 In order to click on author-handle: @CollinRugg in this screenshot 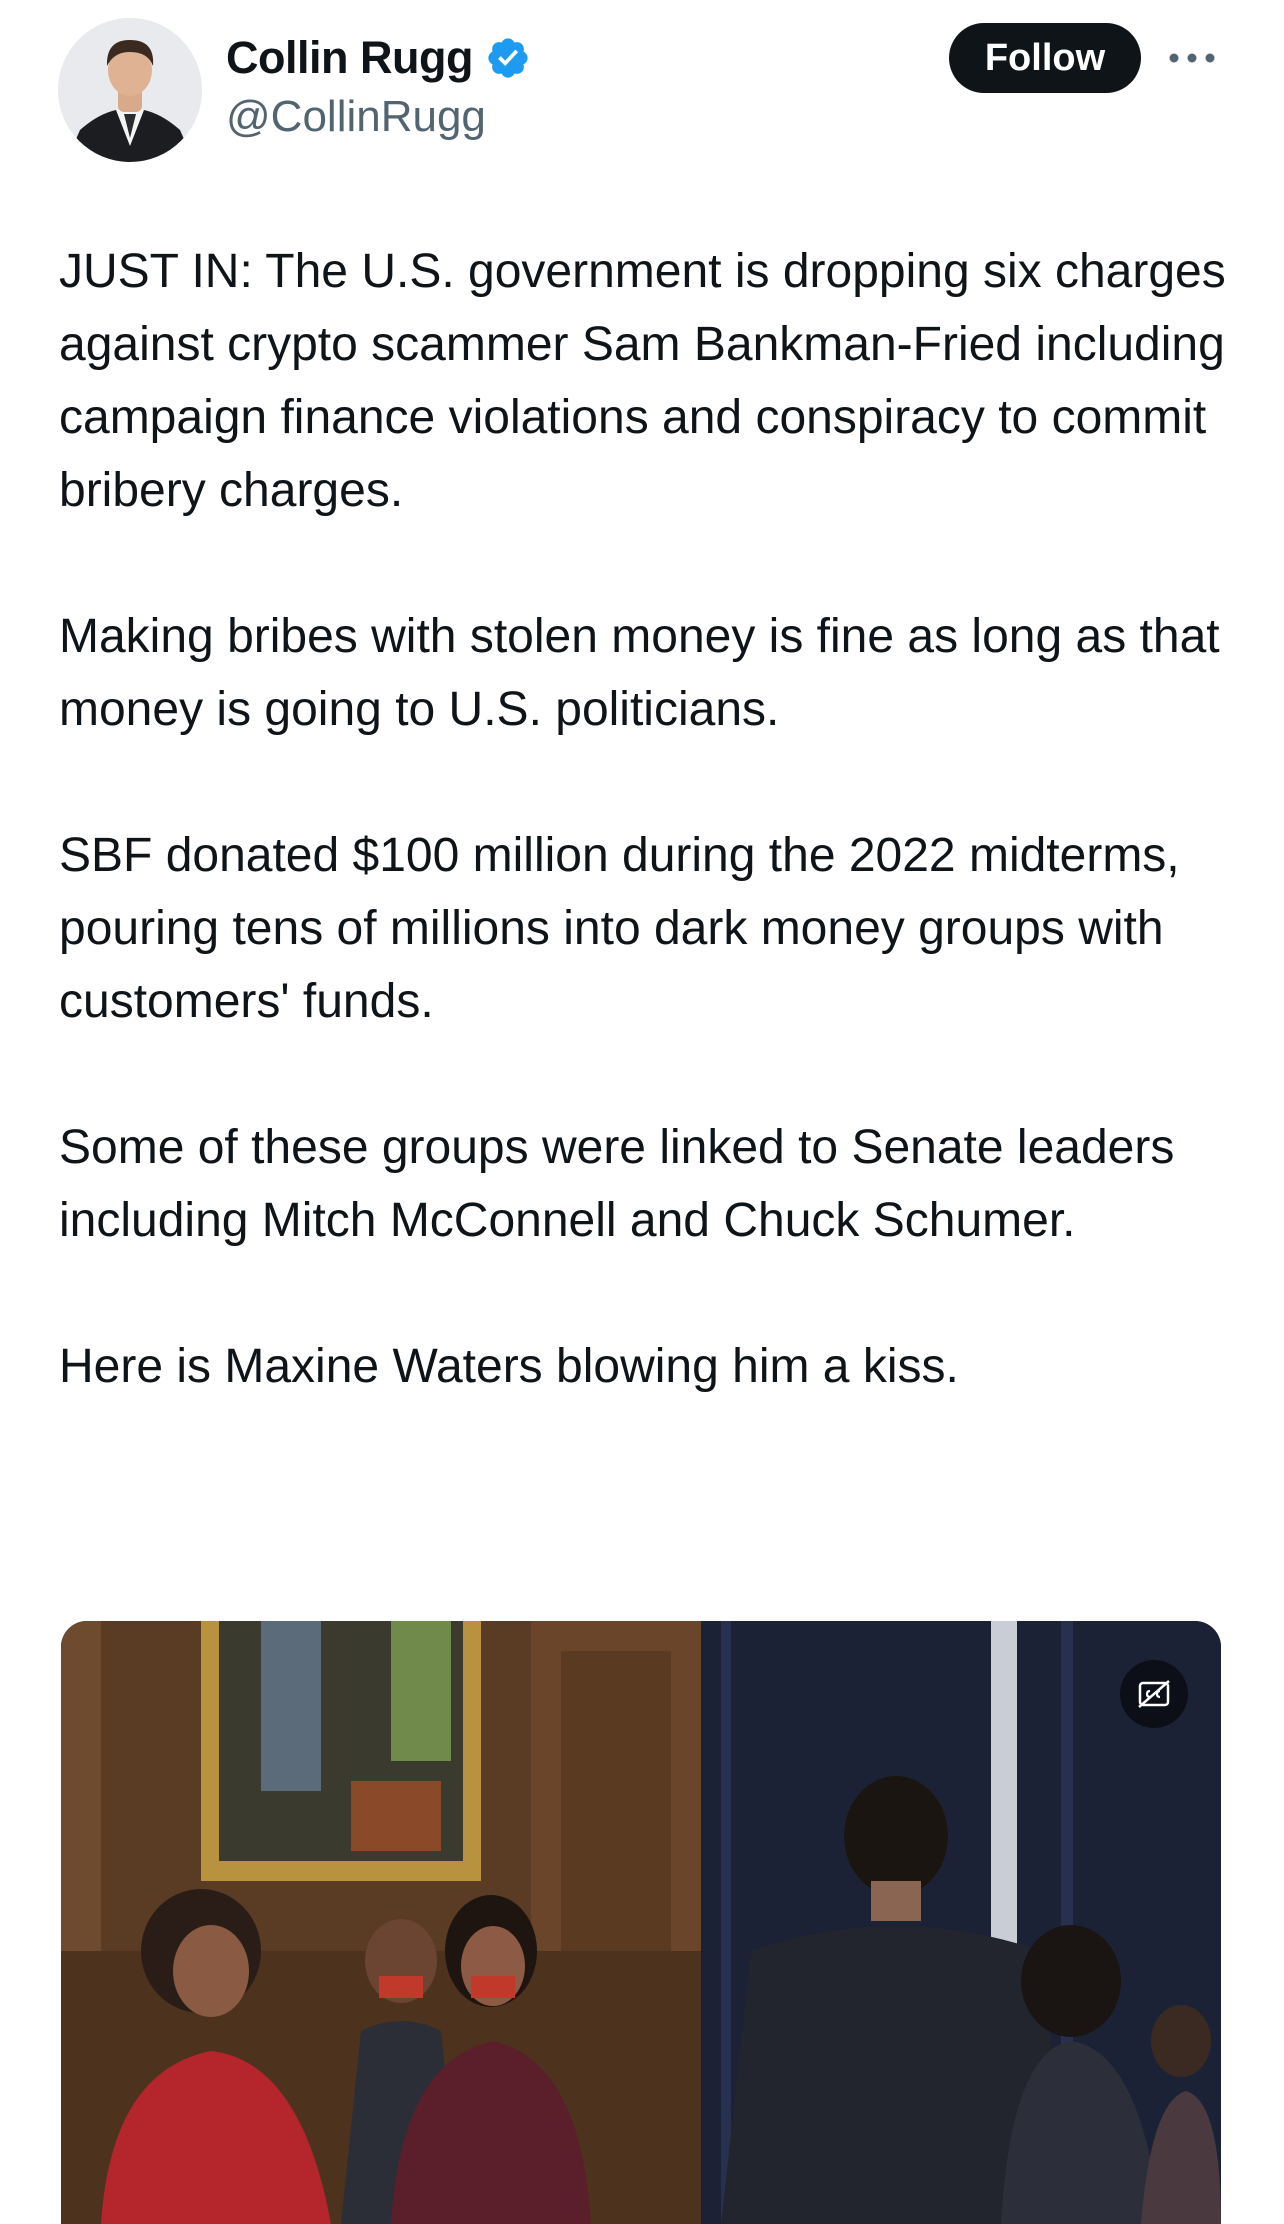, I will do `click(356, 117)`.